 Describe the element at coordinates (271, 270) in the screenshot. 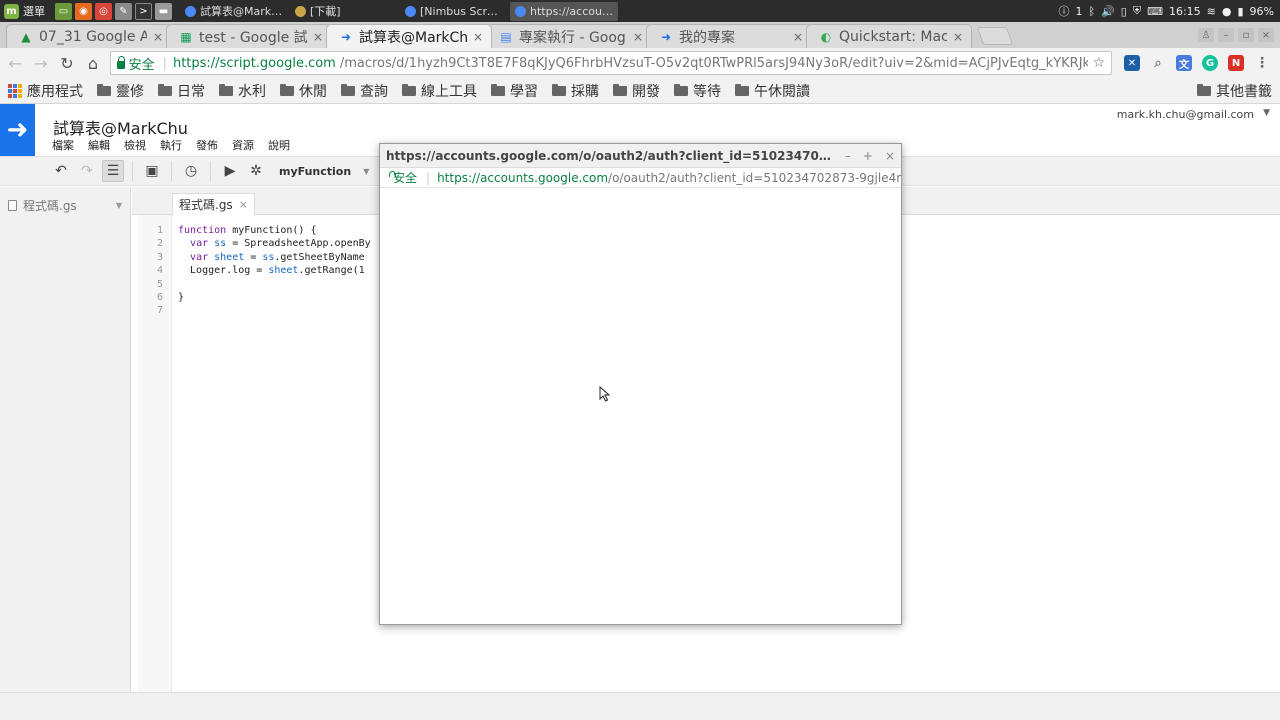

I see `code-line: Logger.log = sheet.getRange(1` at that location.